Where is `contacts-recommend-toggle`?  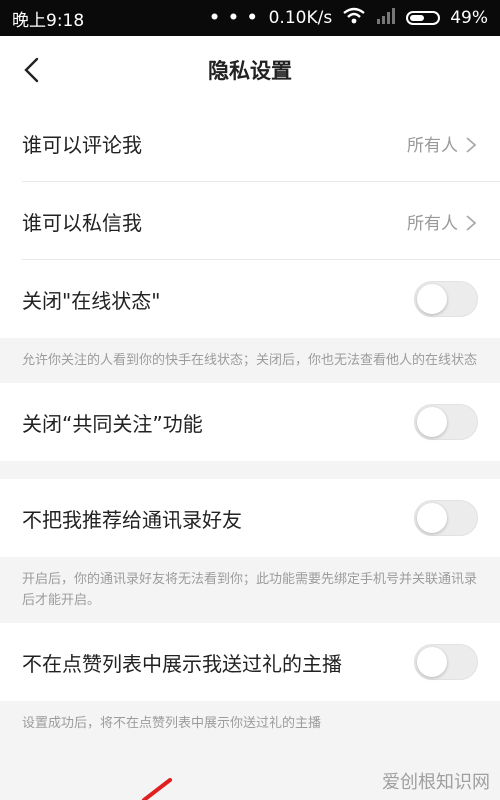 contacts-recommend-toggle is located at coordinates (446, 518).